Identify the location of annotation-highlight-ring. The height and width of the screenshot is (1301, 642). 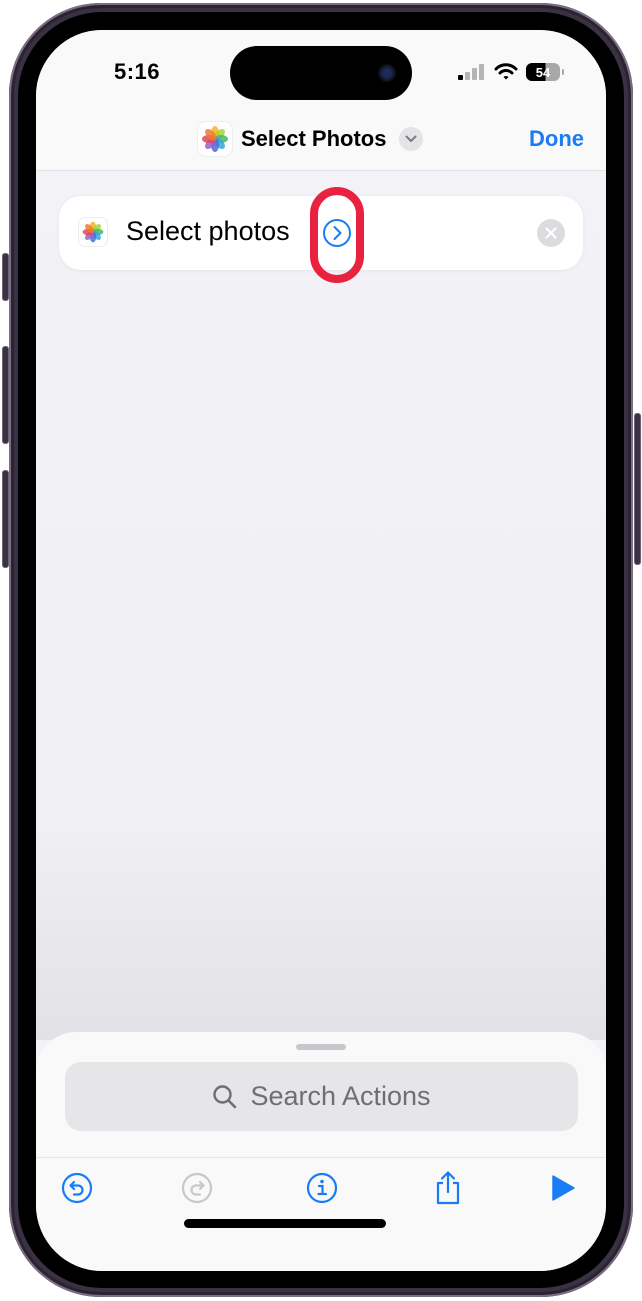
(337, 235).